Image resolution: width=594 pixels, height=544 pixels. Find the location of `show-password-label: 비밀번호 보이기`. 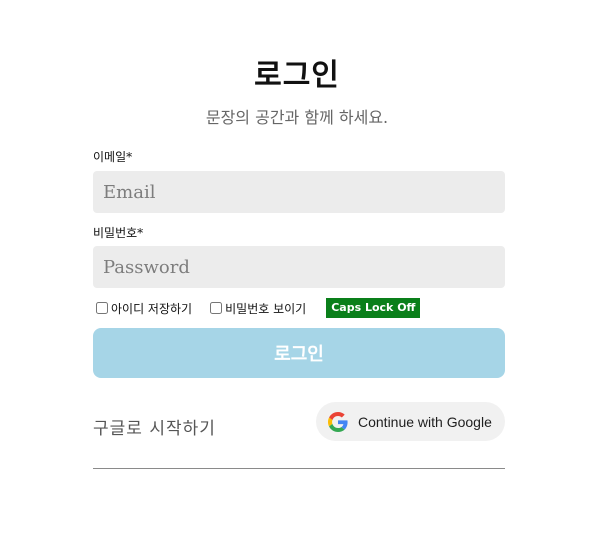

show-password-label: 비밀번호 보이기 is located at coordinates (266, 308).